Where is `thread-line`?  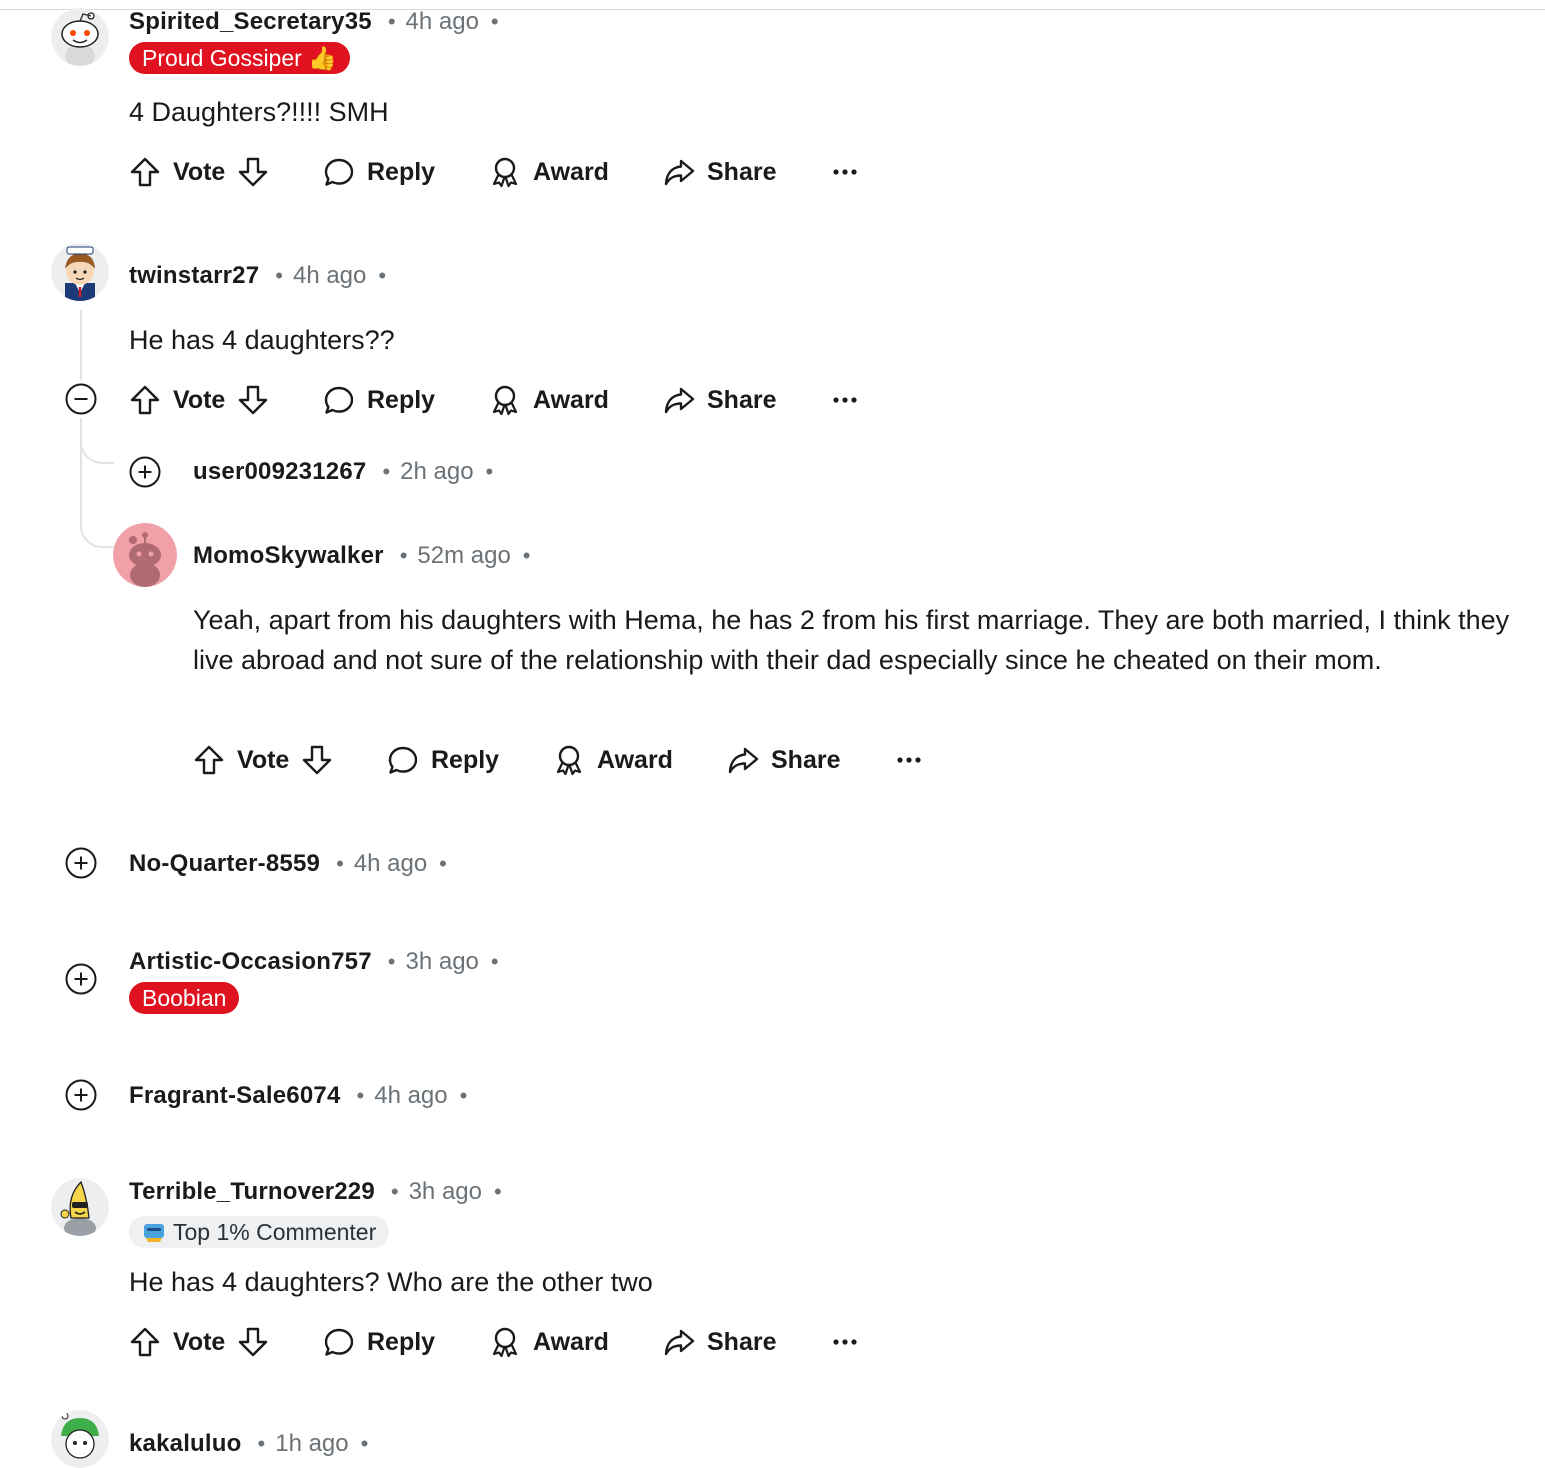 thread-line is located at coordinates (81, 345).